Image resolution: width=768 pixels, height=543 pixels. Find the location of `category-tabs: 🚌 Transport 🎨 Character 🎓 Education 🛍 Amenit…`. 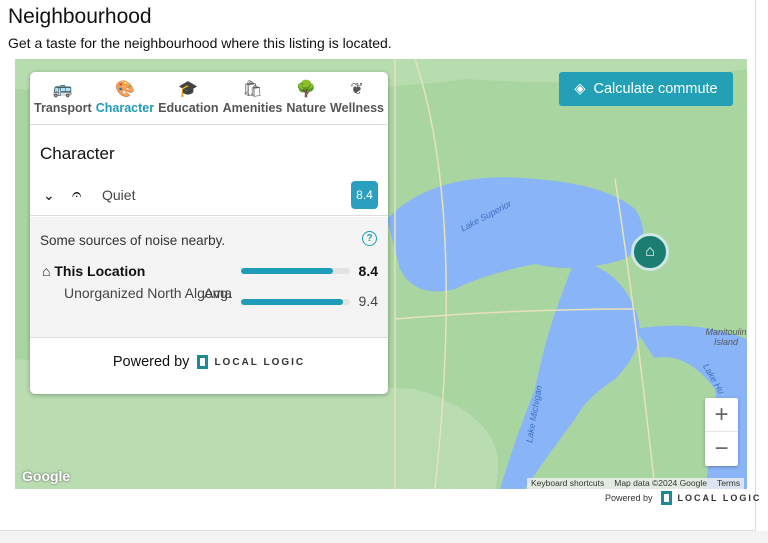

category-tabs: 🚌 Transport 🎨 Character 🎓 Education 🛍 Amenit… is located at coordinates (209, 98).